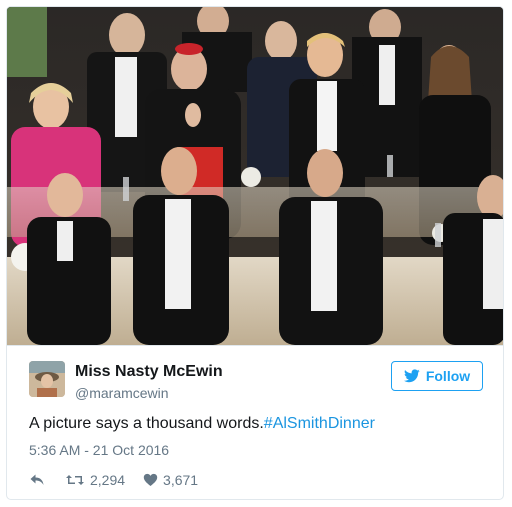 The height and width of the screenshot is (507, 512). Describe the element at coordinates (99, 450) in the screenshot. I see `tweet-timestamp: 5:36 AM - 21 Oct 2016` at that location.